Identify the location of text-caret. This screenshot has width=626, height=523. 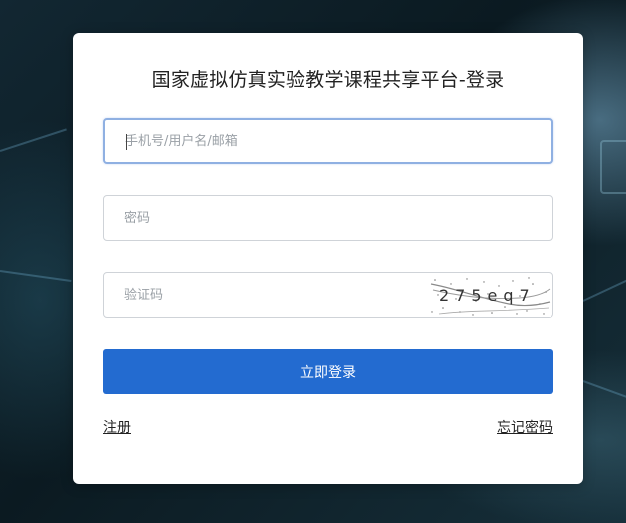
(126, 142).